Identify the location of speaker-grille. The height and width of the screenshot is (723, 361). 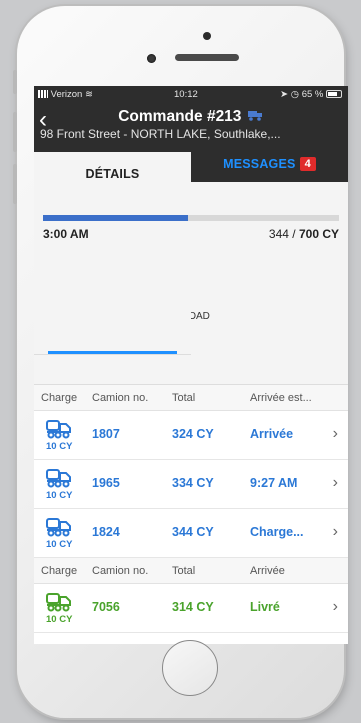
(207, 57).